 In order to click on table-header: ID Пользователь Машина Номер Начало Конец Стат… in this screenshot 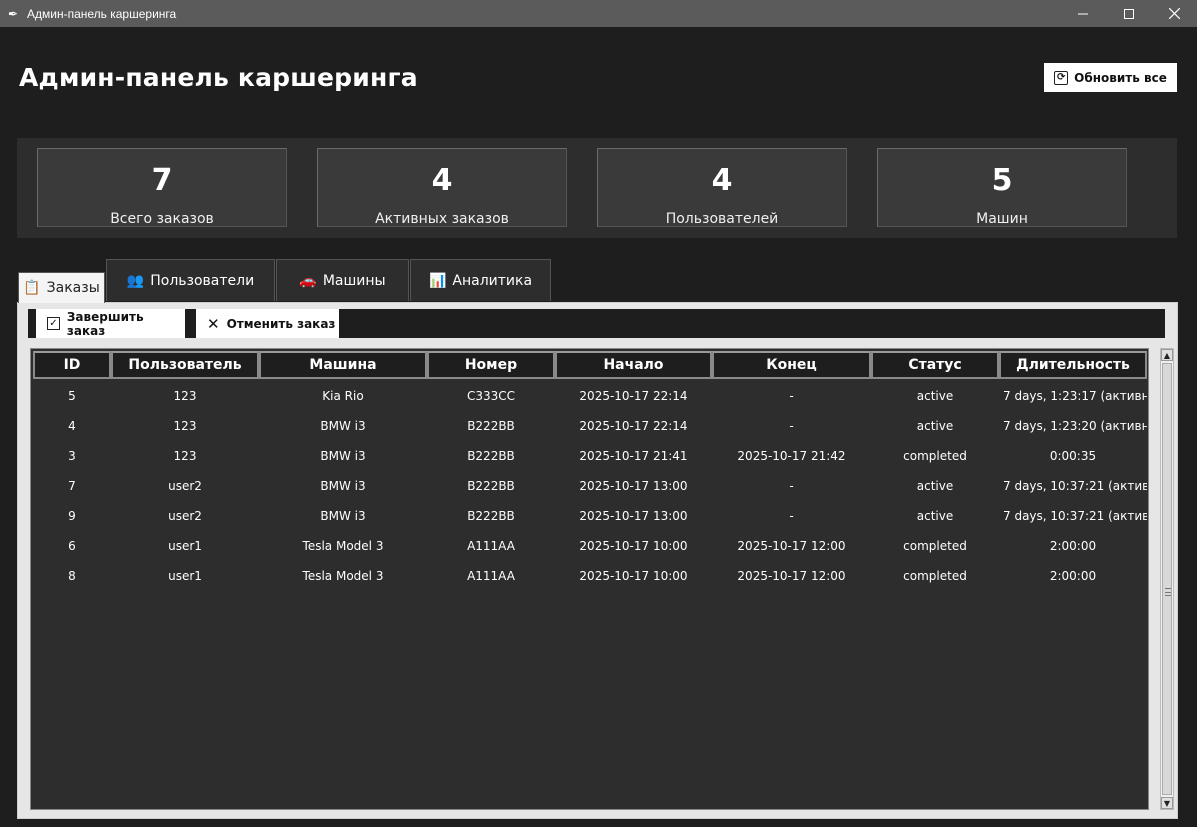, I will do `click(590, 365)`.